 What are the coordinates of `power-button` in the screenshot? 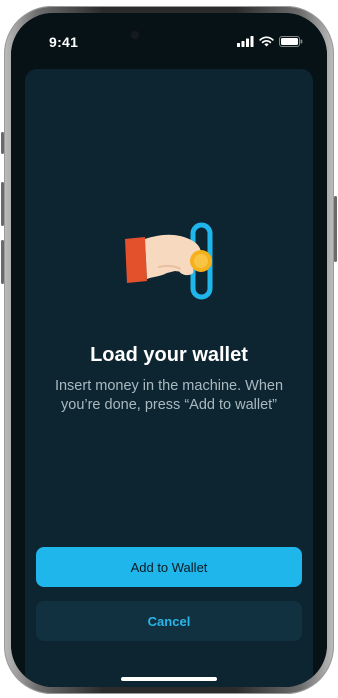 It's located at (335, 229).